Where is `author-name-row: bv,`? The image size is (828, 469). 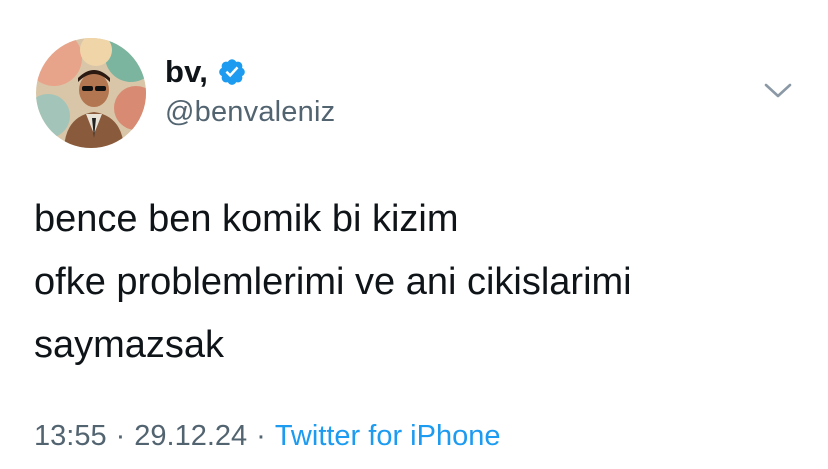
author-name-row: bv, is located at coordinates (206, 72).